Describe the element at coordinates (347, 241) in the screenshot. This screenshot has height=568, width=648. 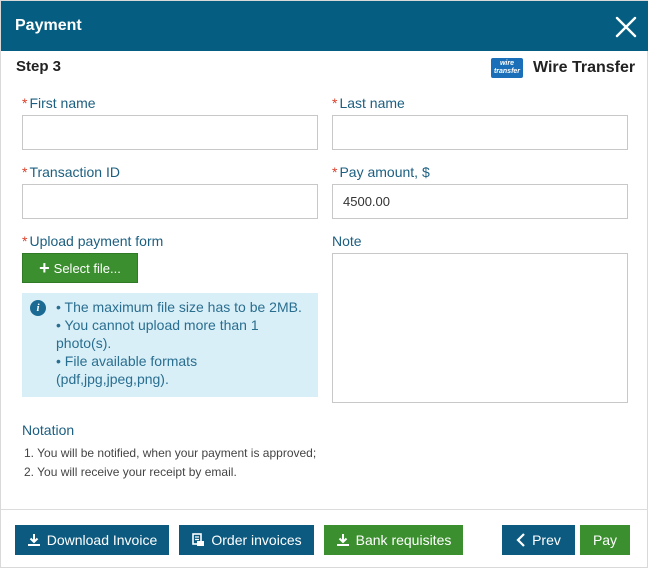
I see `note-label: Note` at that location.